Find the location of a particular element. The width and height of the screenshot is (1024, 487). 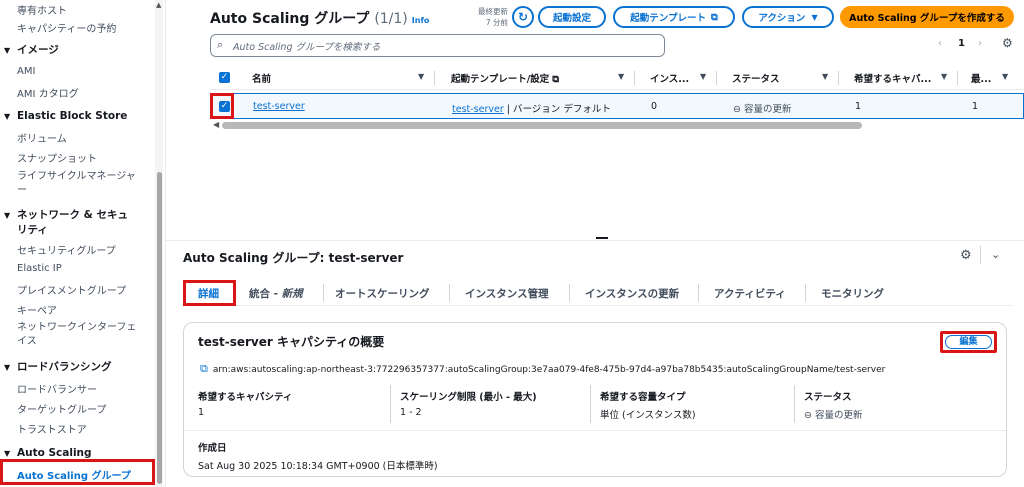

sidebar-item-ami-catalog: AMI カタログ is located at coordinates (48, 92).